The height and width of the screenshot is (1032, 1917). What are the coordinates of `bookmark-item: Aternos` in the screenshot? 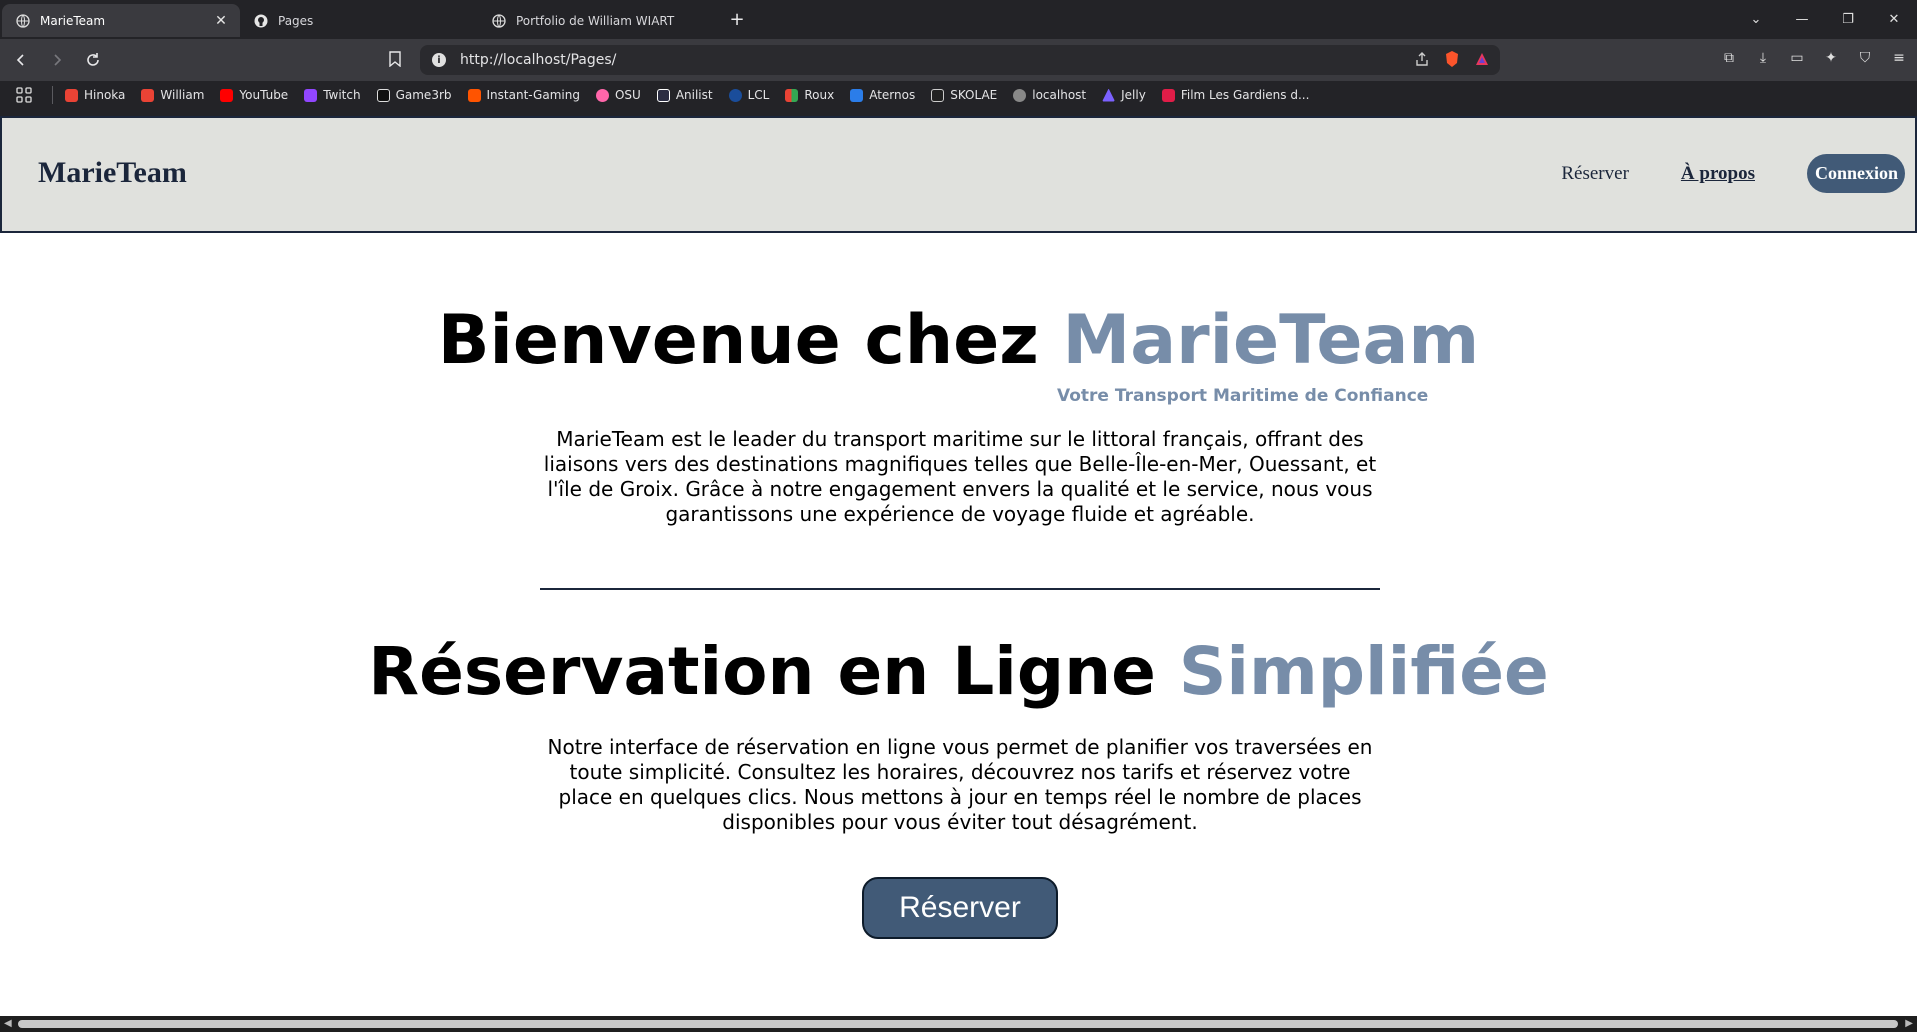 It's located at (882, 95).